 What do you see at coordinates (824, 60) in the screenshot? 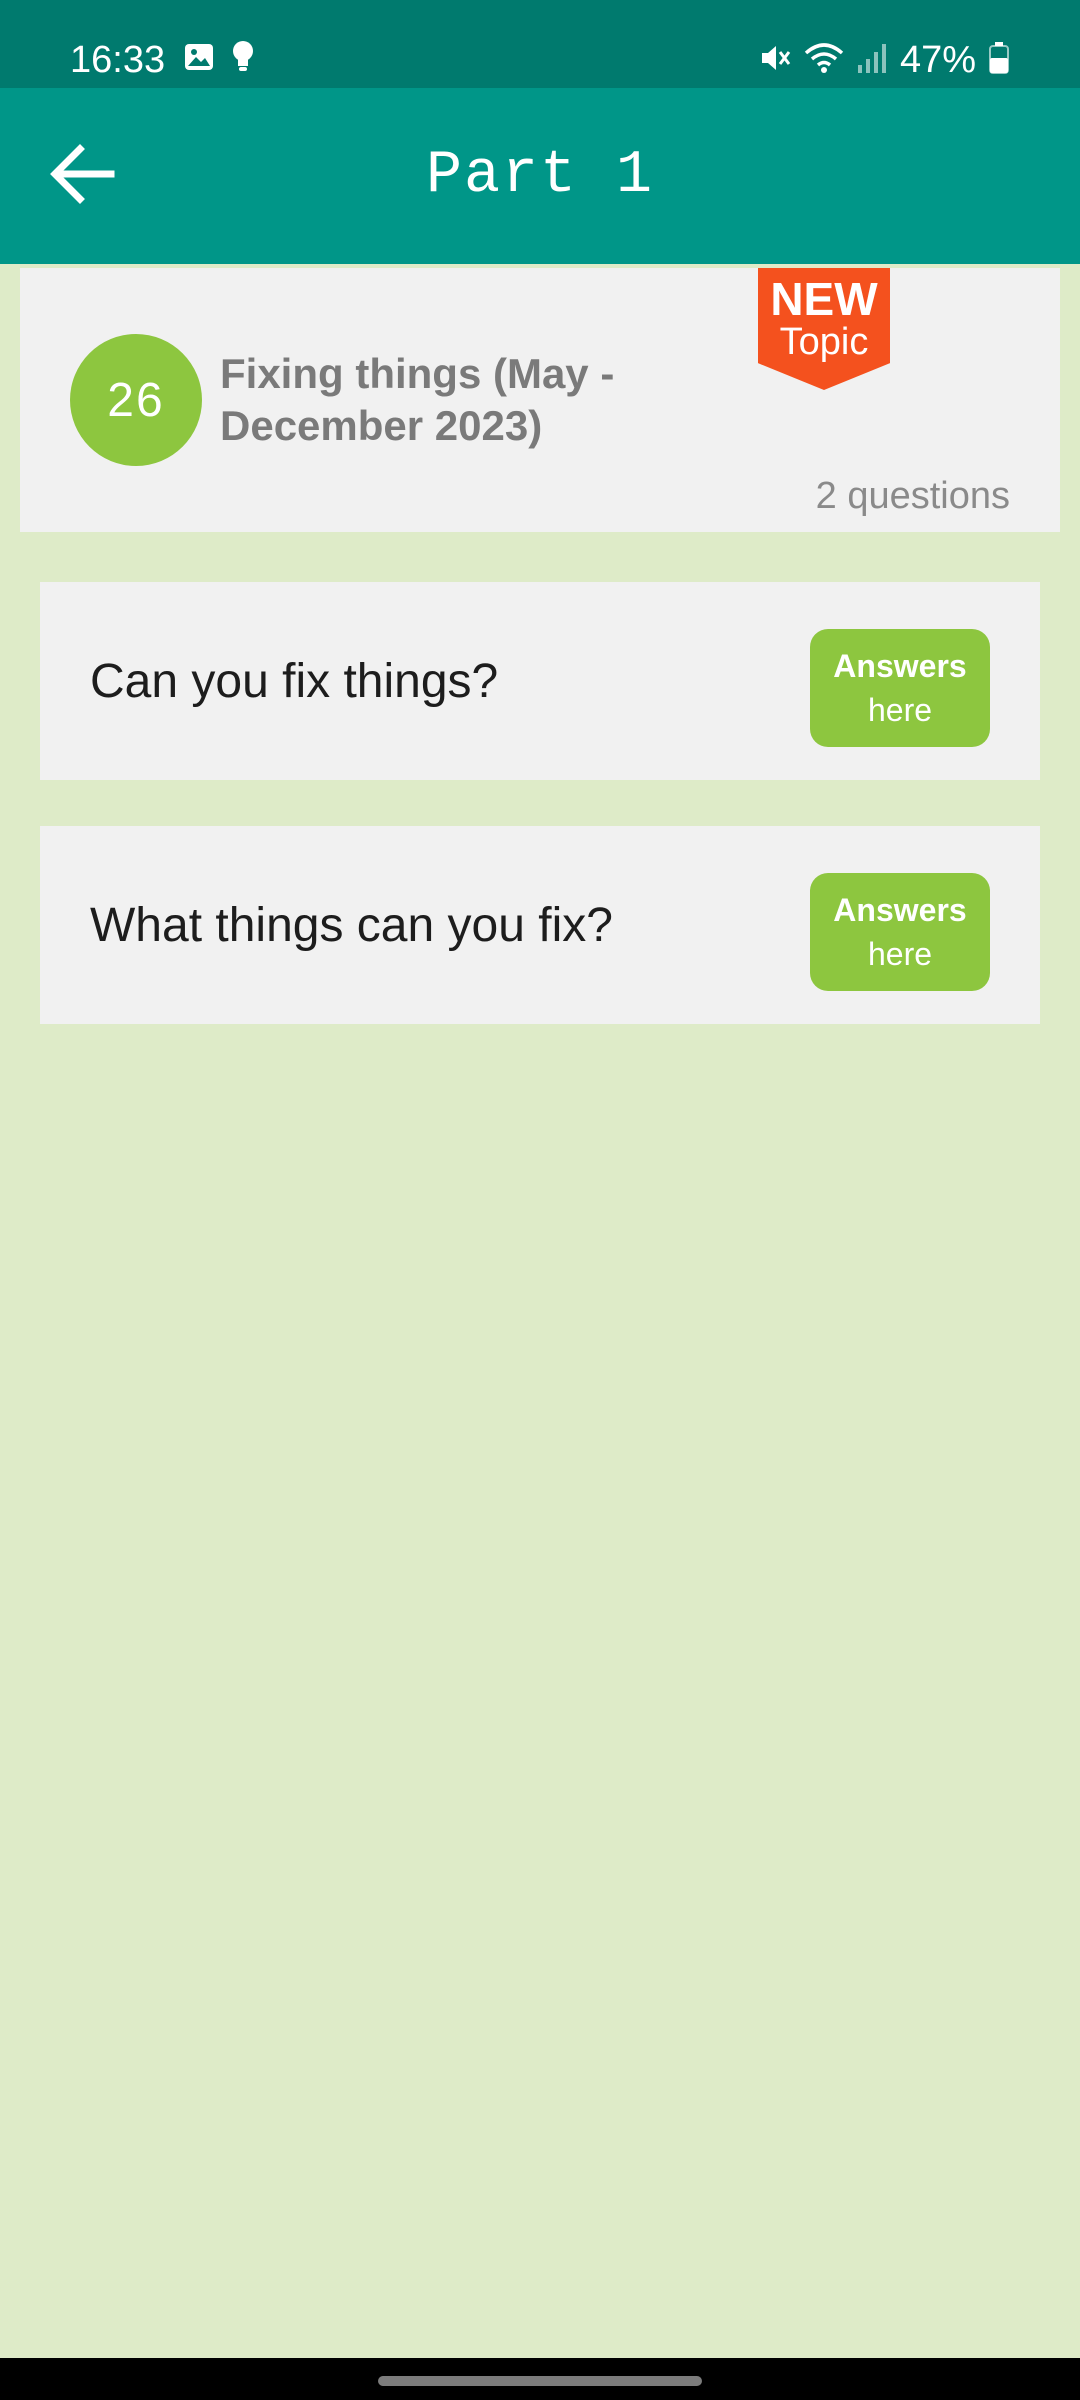
I see `wifi-icon` at bounding box center [824, 60].